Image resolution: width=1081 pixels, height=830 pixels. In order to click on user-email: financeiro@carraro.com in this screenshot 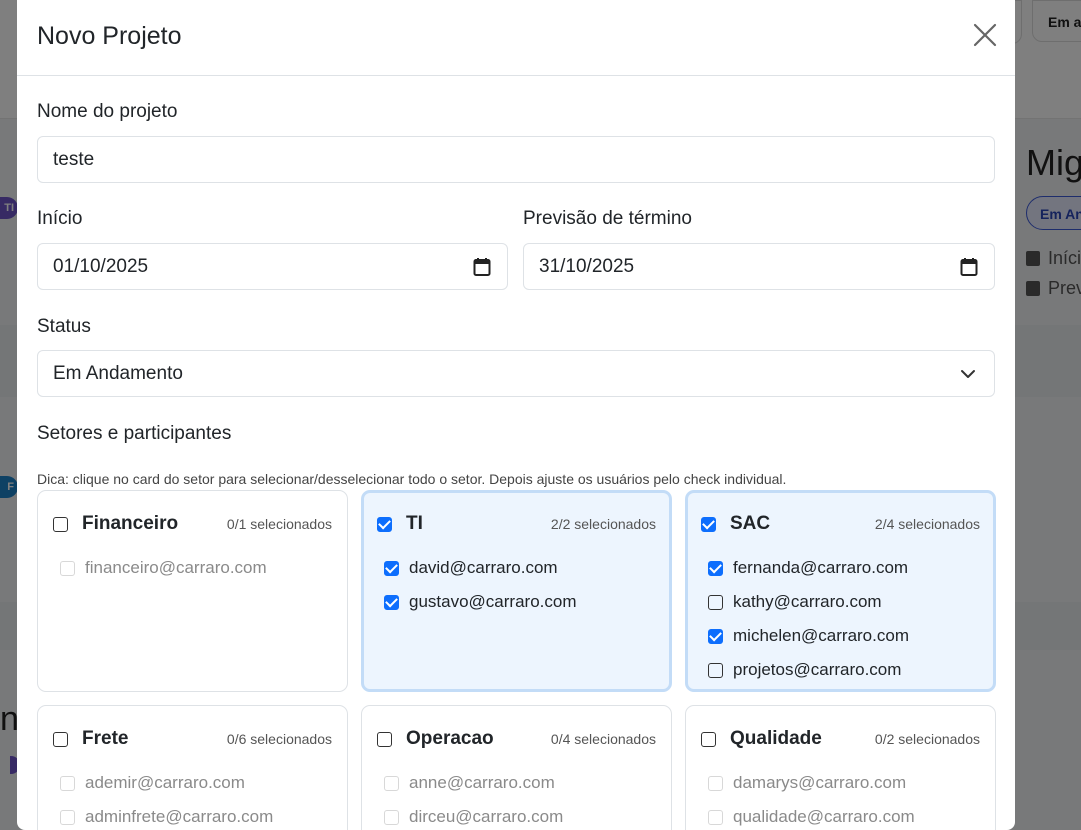, I will do `click(176, 567)`.